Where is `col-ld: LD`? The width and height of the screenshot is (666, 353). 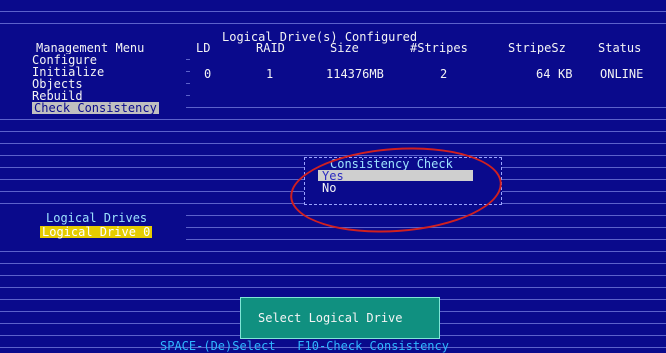 col-ld: LD is located at coordinates (203, 48).